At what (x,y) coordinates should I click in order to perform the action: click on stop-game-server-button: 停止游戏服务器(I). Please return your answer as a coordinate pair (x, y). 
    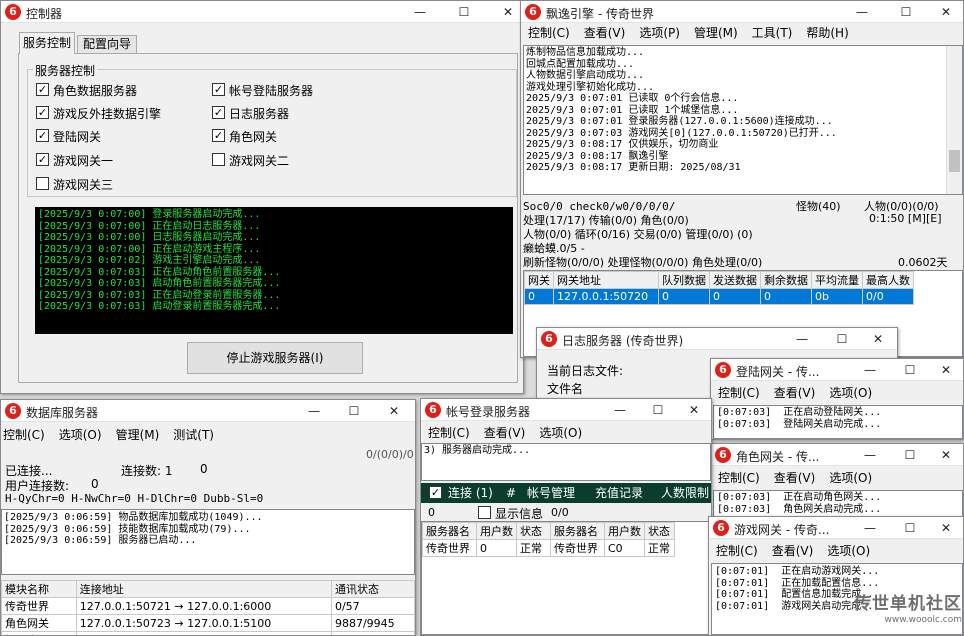
    Looking at the image, I should click on (275, 358).